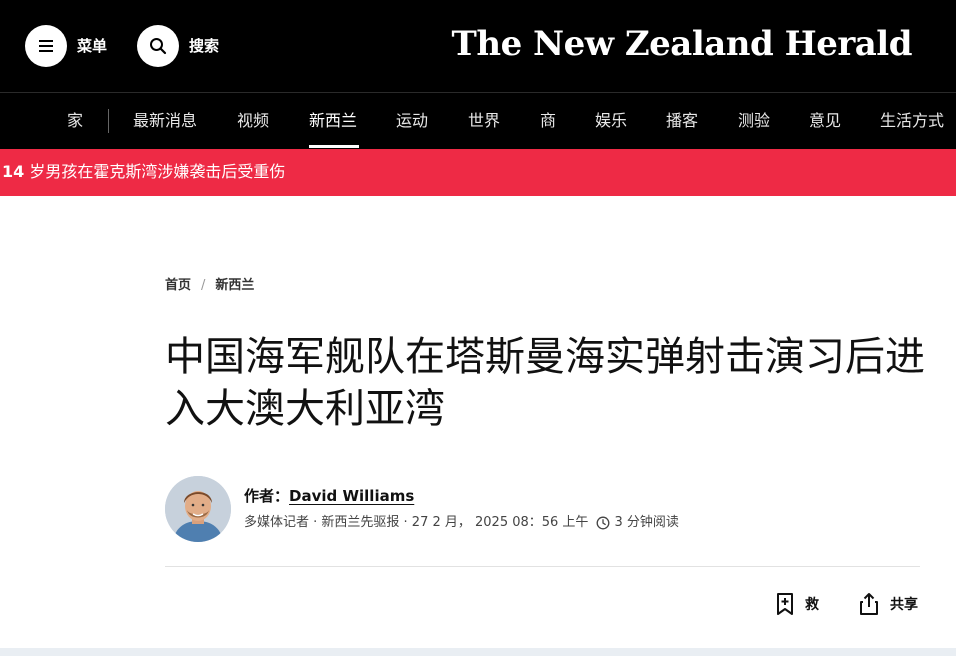 This screenshot has width=956, height=656. I want to click on nav-item-opinion: 意见, so click(825, 121).